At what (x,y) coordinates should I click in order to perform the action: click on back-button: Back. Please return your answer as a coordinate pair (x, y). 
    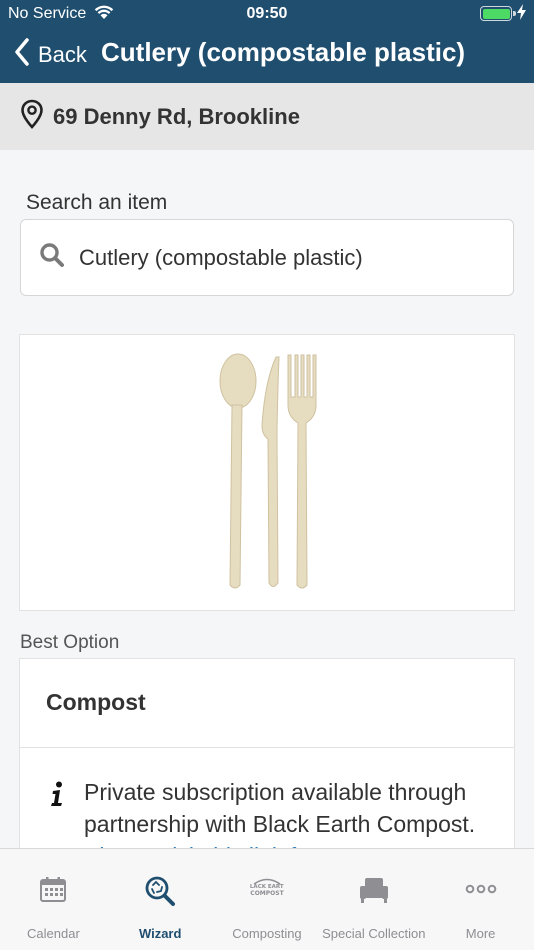
    Looking at the image, I should click on (50, 54).